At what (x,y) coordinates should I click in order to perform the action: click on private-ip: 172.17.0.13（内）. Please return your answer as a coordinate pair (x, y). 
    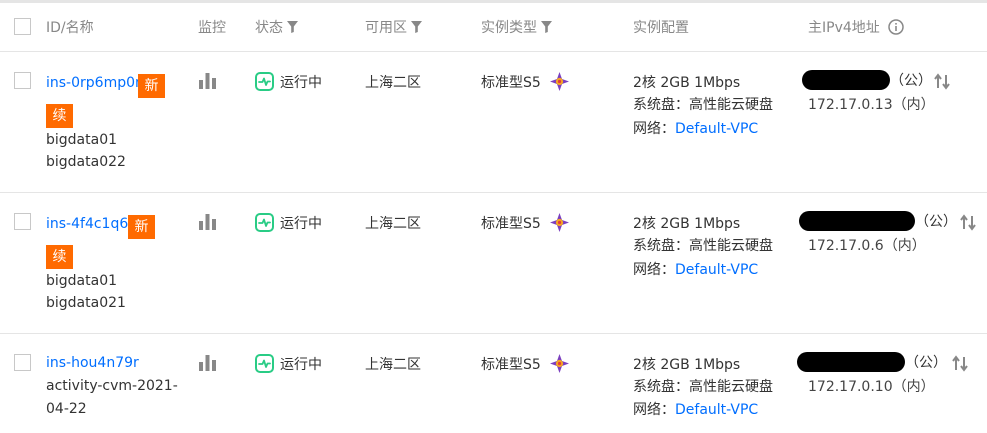
    Looking at the image, I should click on (871, 105).